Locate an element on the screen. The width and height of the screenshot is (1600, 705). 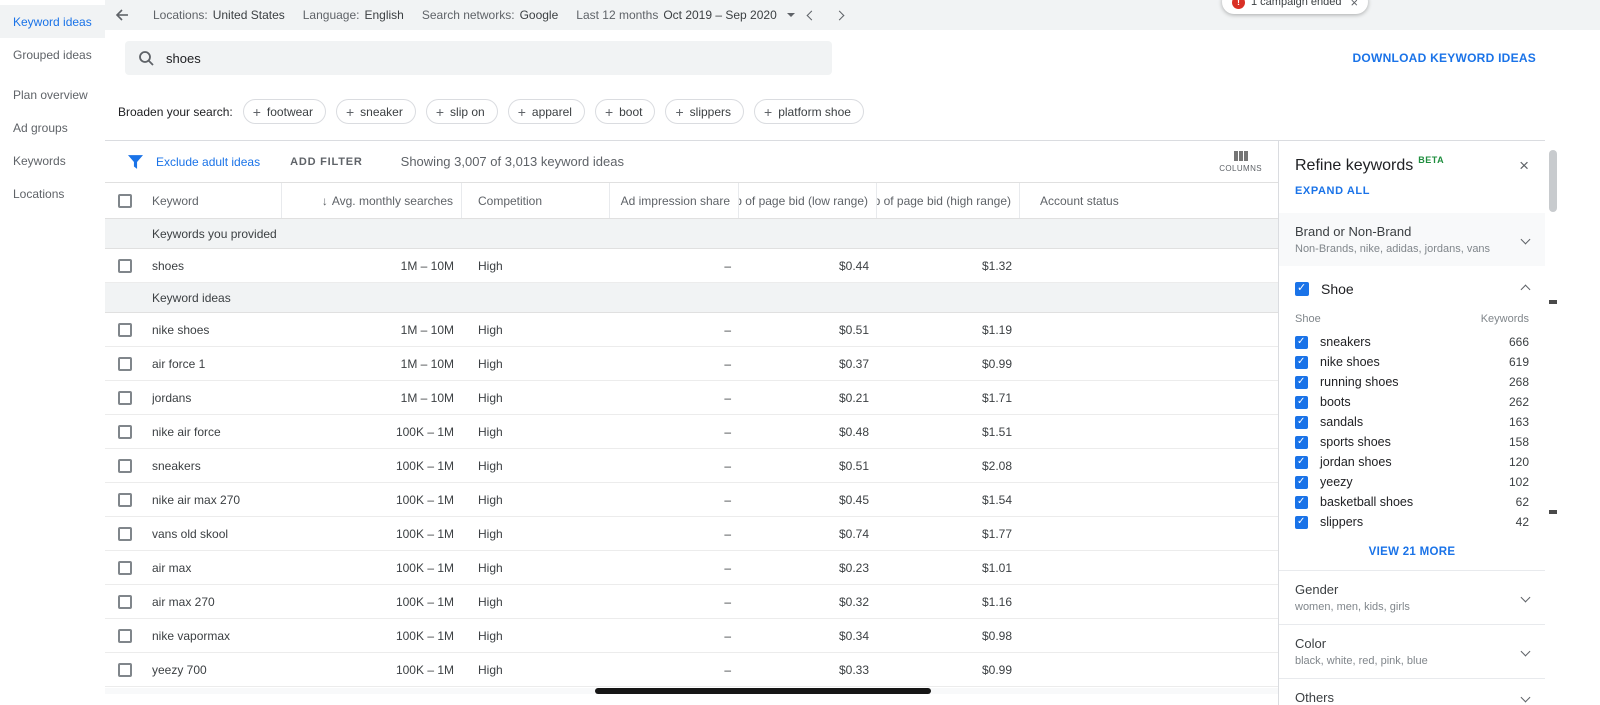
shoe-group-header: Shoe is located at coordinates (1412, 285).